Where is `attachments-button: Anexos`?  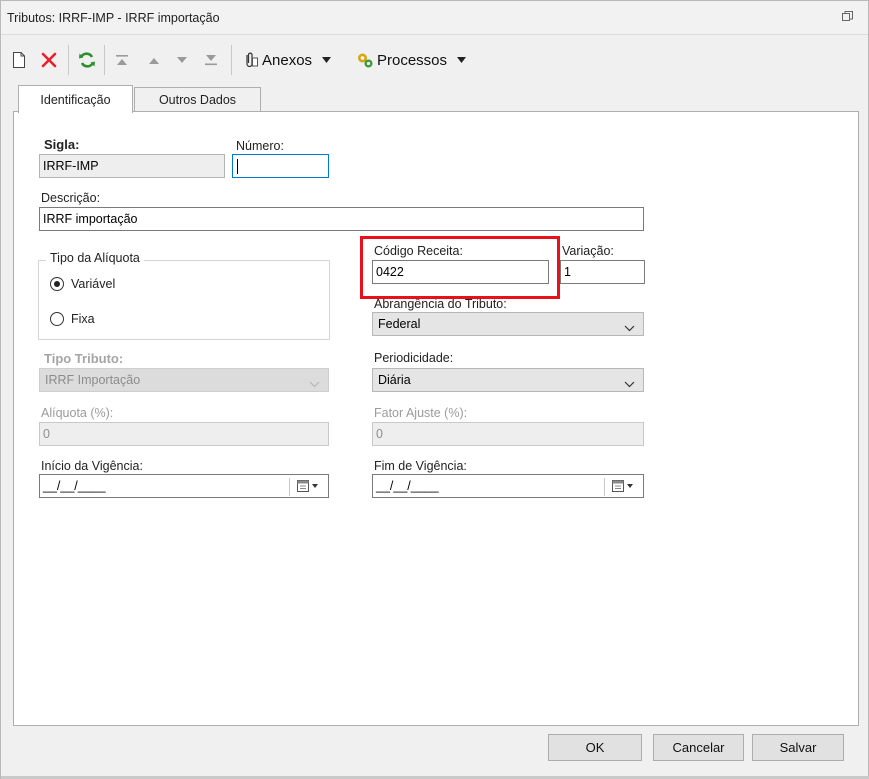
attachments-button: Anexos is located at coordinates (286, 60).